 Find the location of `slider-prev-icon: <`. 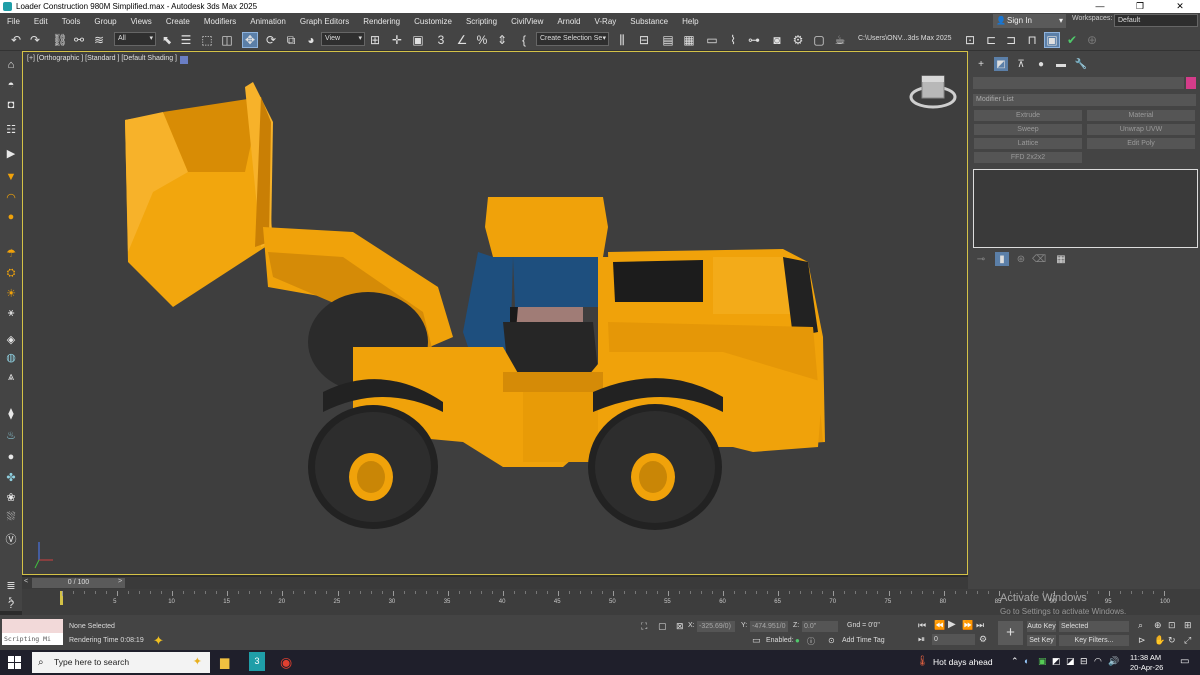

slider-prev-icon: < is located at coordinates (26, 581).